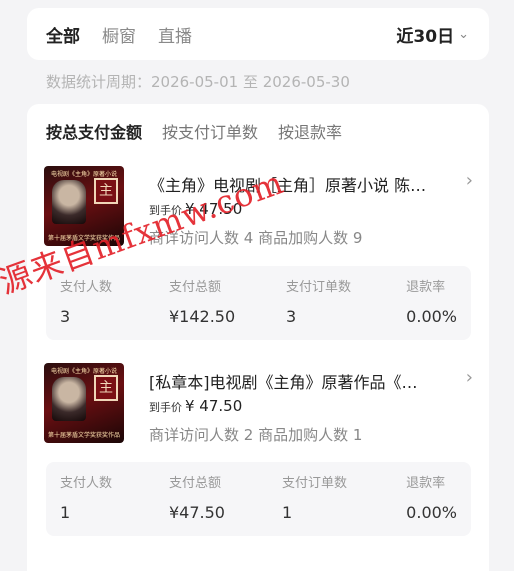 The image size is (514, 571). Describe the element at coordinates (63, 34) in the screenshot. I see `tab-all: 全部` at that location.